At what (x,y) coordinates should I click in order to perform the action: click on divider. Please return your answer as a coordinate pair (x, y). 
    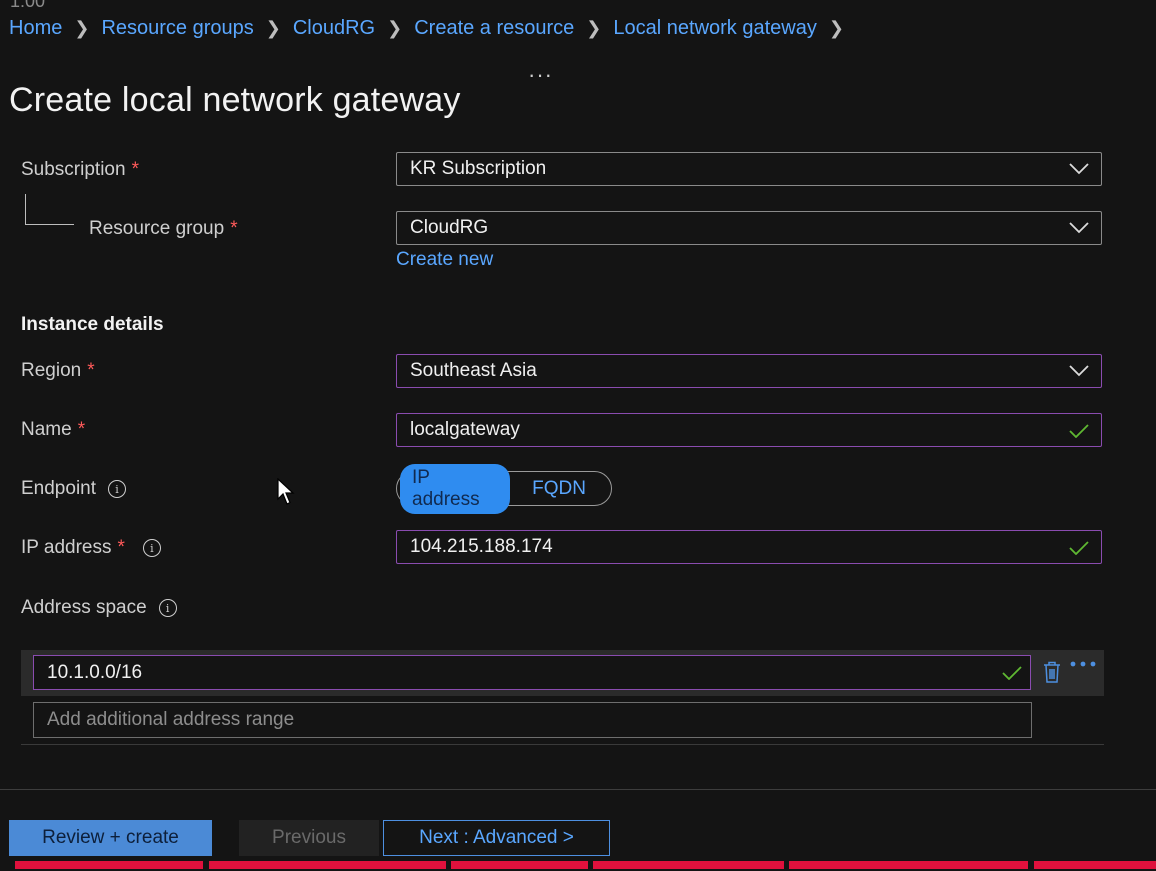
    Looking at the image, I should click on (562, 744).